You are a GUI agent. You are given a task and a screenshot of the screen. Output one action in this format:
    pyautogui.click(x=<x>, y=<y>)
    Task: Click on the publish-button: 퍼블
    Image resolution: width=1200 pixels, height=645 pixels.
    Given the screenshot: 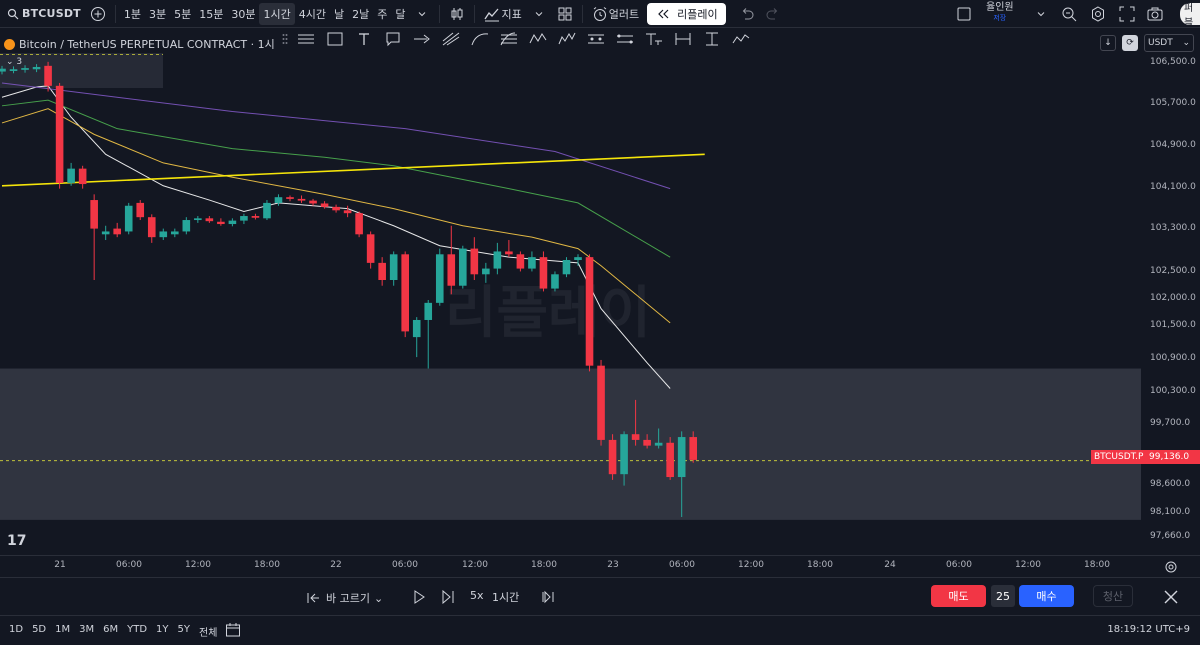 What is the action you would take?
    pyautogui.click(x=1190, y=14)
    